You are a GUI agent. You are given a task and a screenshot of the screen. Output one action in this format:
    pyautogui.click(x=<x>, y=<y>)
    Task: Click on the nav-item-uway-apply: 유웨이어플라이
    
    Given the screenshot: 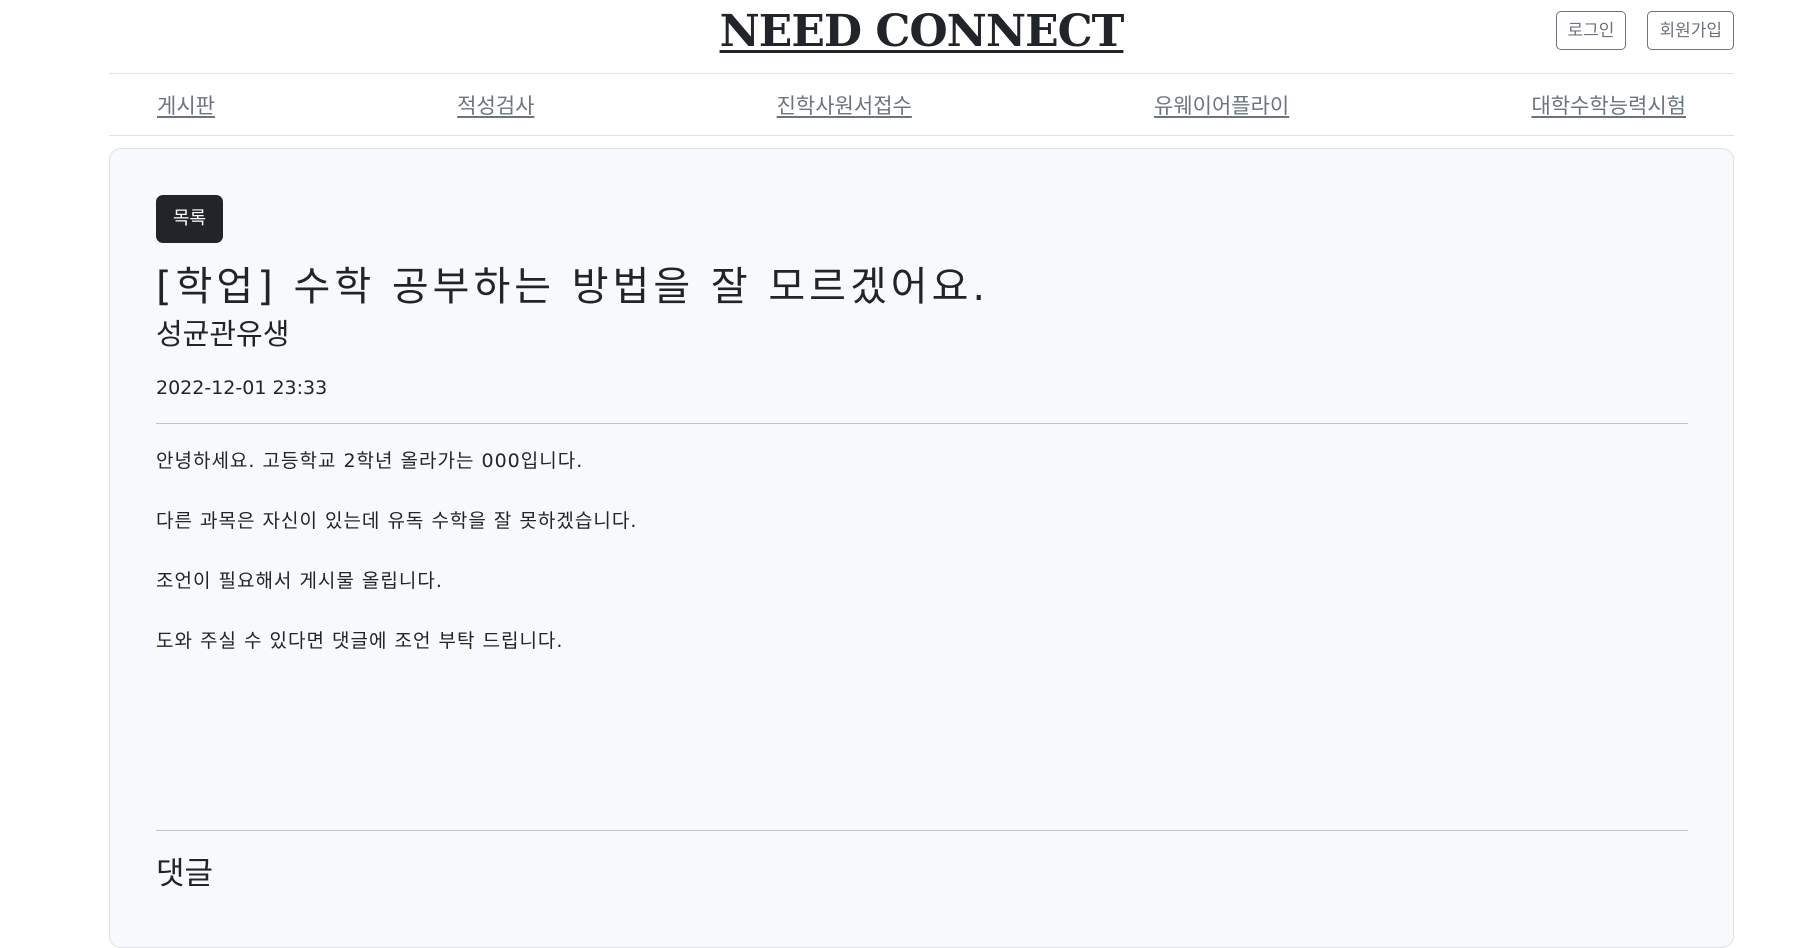 What is the action you would take?
    pyautogui.click(x=1221, y=105)
    